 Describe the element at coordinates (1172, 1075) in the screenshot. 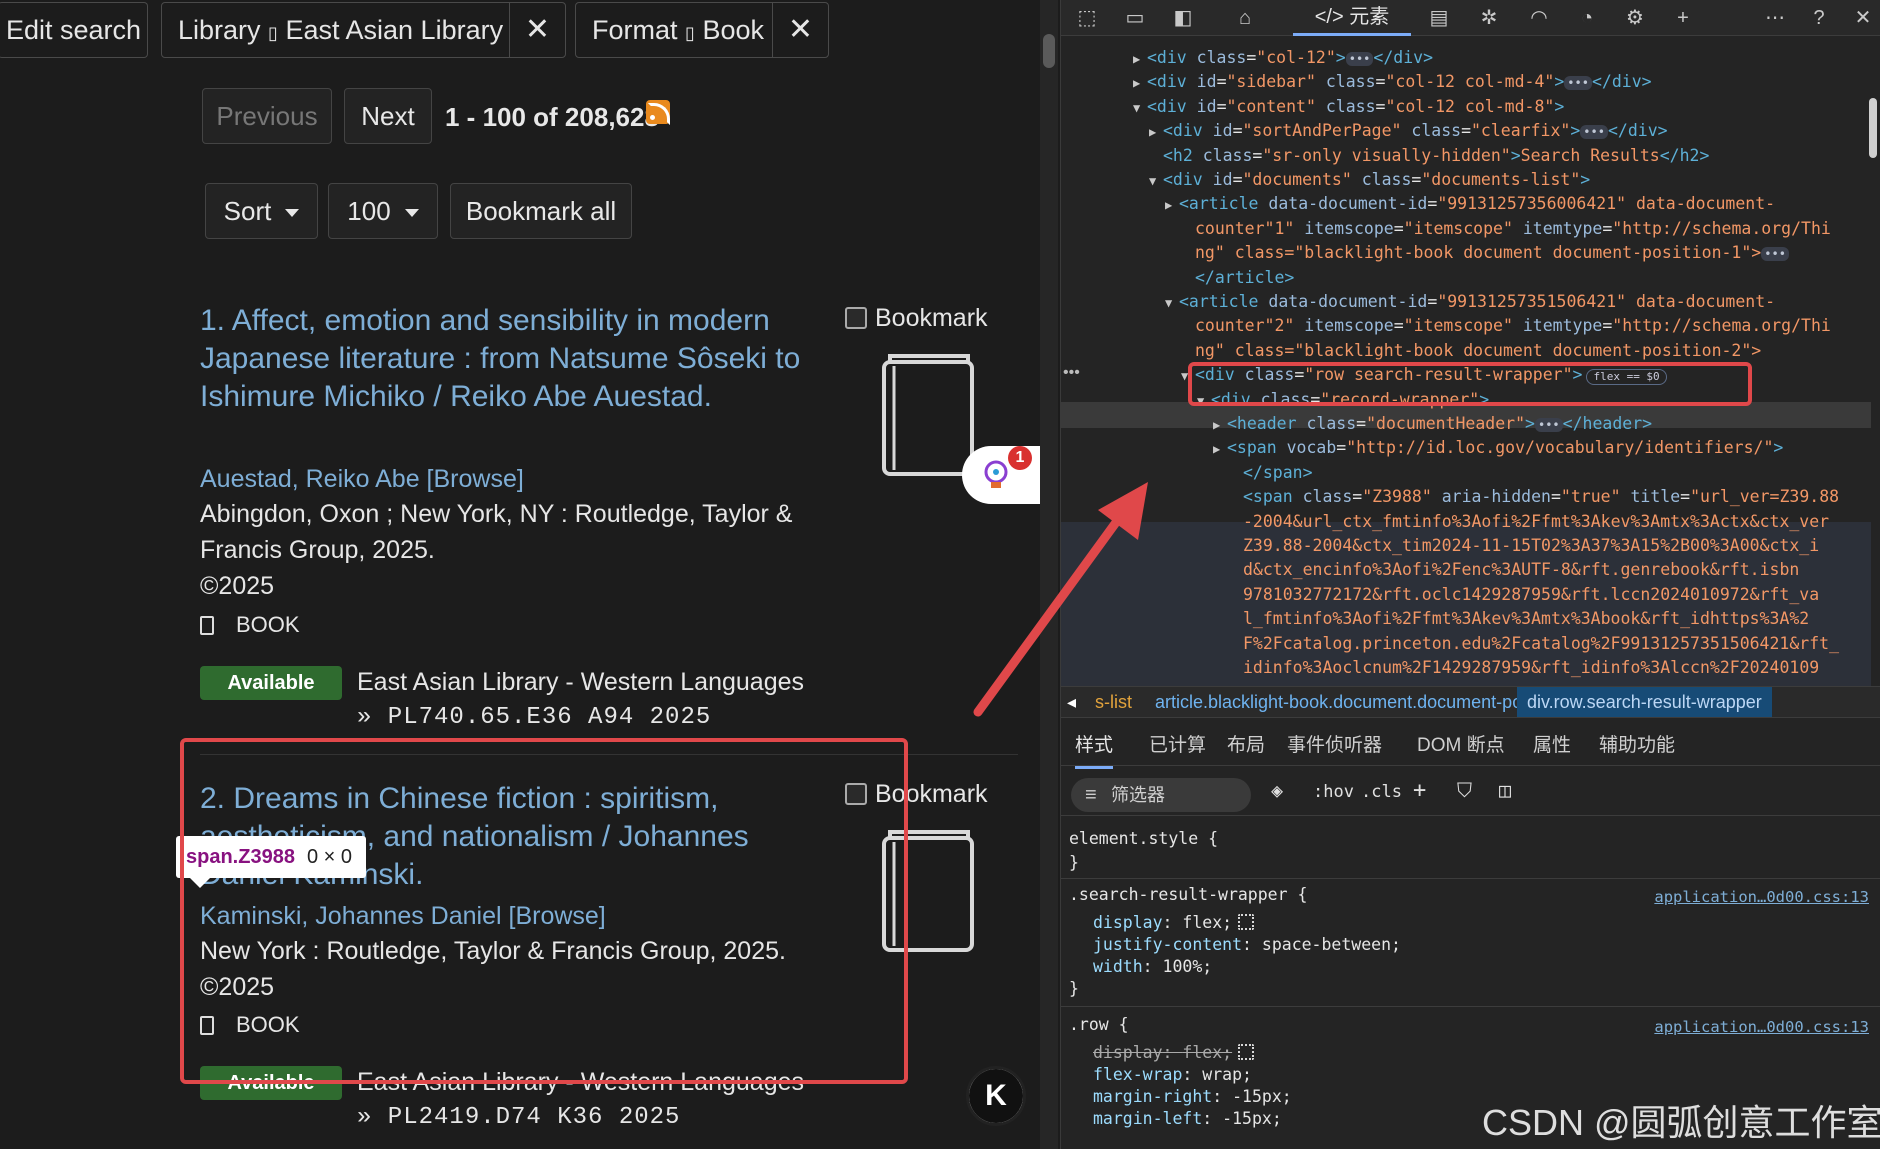

I see `css-declaration: flex-wrap: wrap;` at that location.